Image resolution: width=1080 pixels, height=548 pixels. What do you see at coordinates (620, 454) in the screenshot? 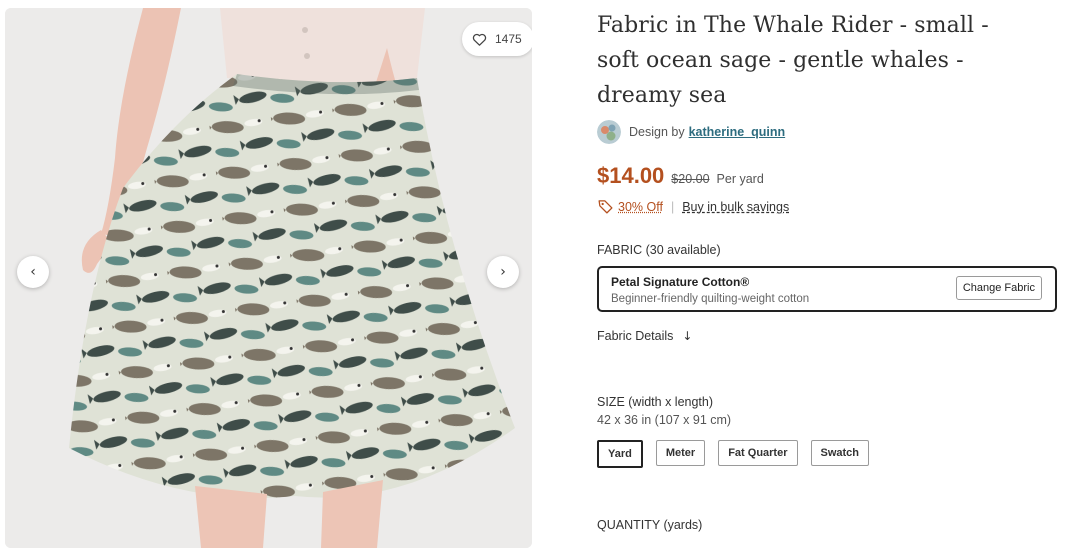
I see `size-option-yard: Yard` at bounding box center [620, 454].